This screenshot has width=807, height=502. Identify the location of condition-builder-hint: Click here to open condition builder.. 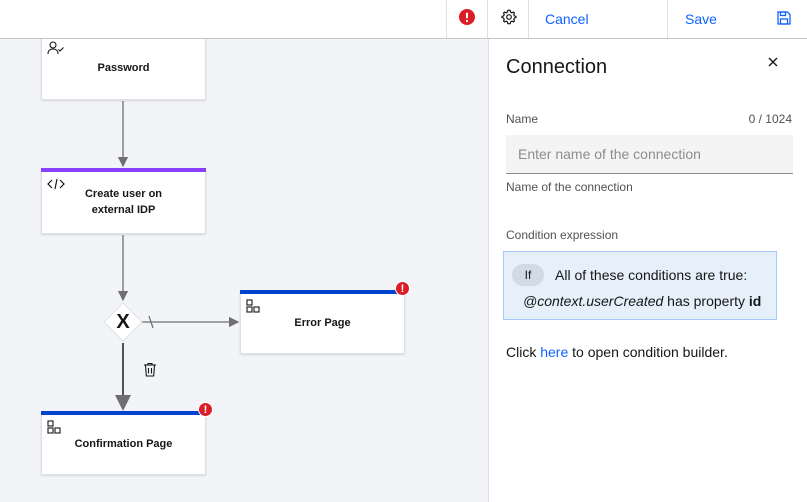
(617, 352).